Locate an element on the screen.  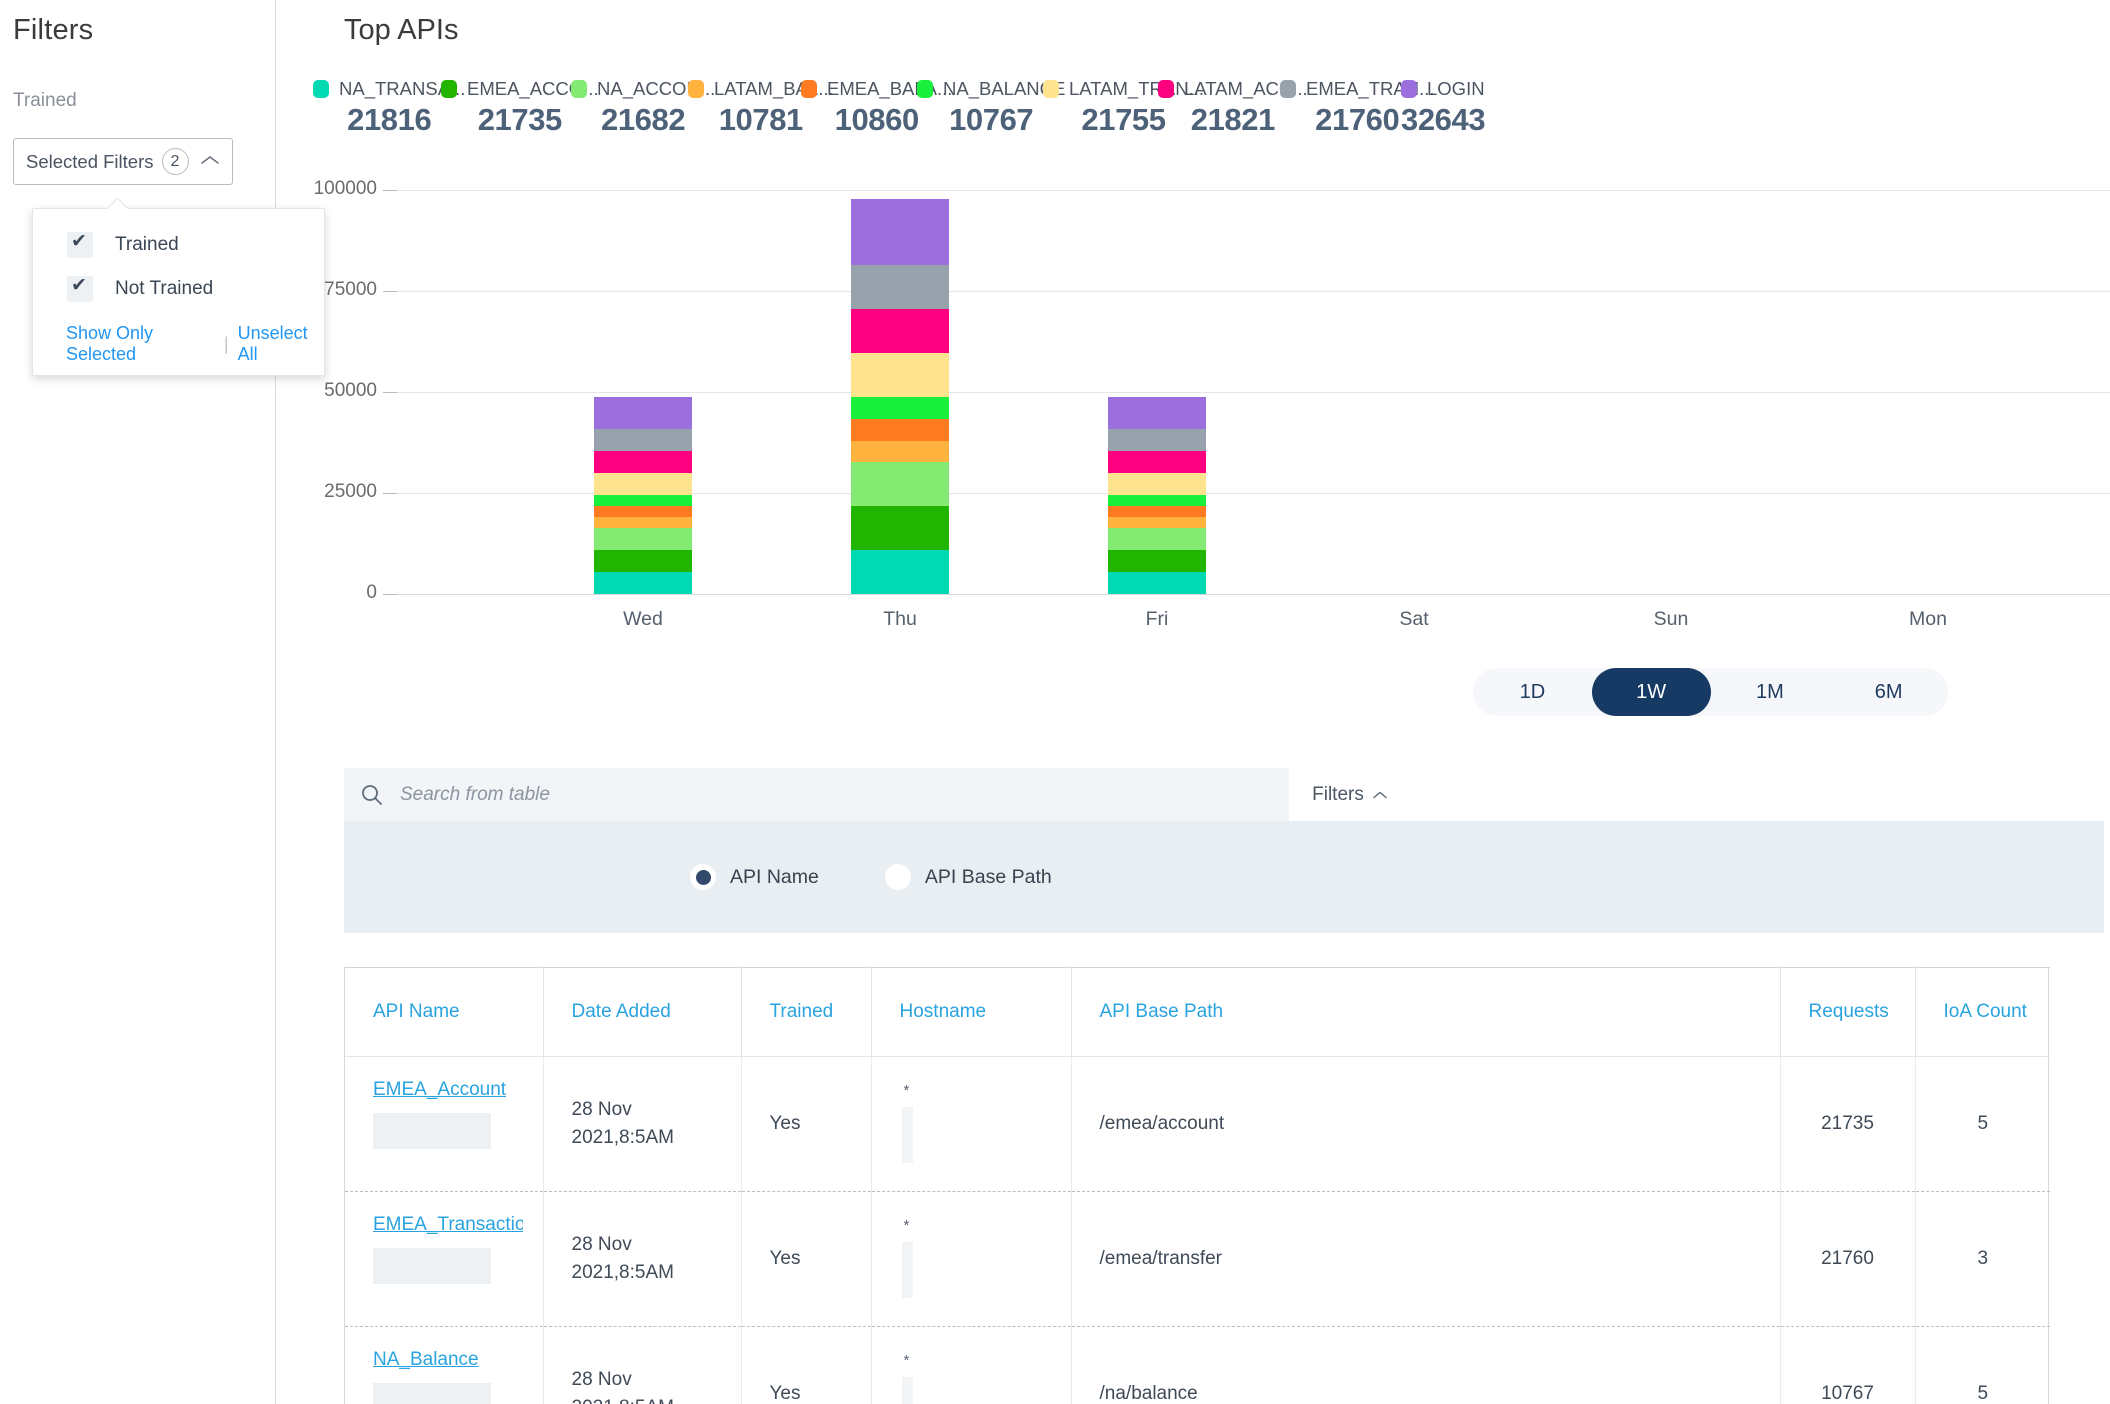
y-axis-tick-label: 50000 is located at coordinates (350, 390).